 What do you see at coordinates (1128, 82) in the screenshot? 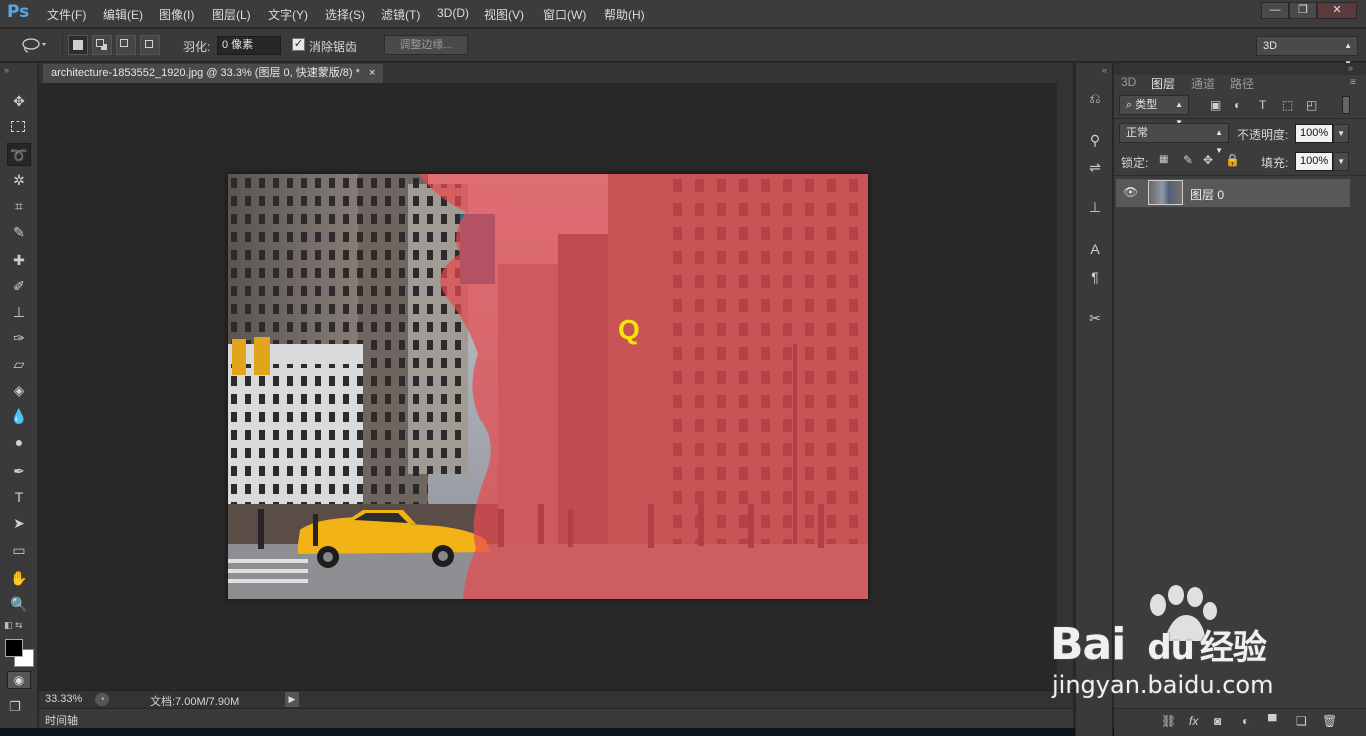
I see `tab-3d: 3D` at bounding box center [1128, 82].